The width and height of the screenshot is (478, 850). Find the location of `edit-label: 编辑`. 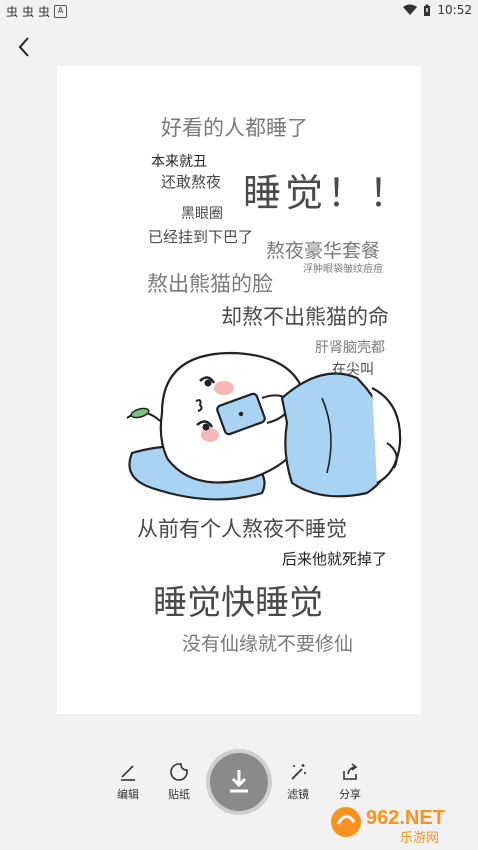

edit-label: 编辑 is located at coordinates (128, 794).